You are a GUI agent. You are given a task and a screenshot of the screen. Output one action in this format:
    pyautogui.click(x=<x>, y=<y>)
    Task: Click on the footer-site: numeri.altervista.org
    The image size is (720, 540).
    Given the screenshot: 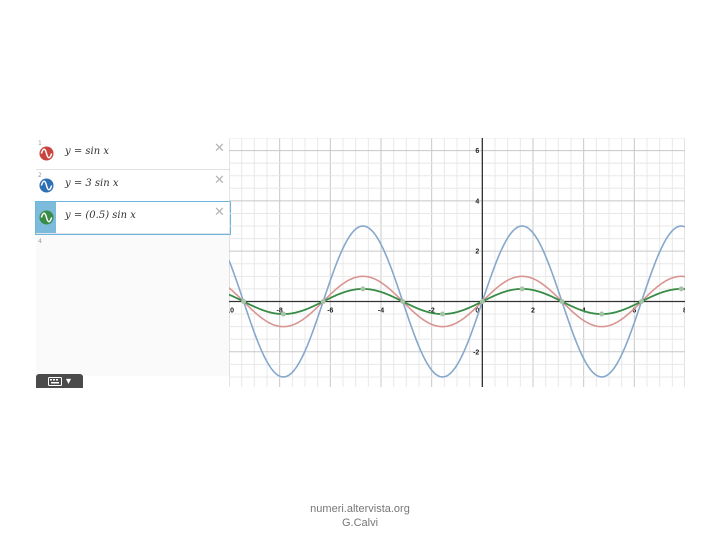 What is the action you would take?
    pyautogui.click(x=360, y=509)
    